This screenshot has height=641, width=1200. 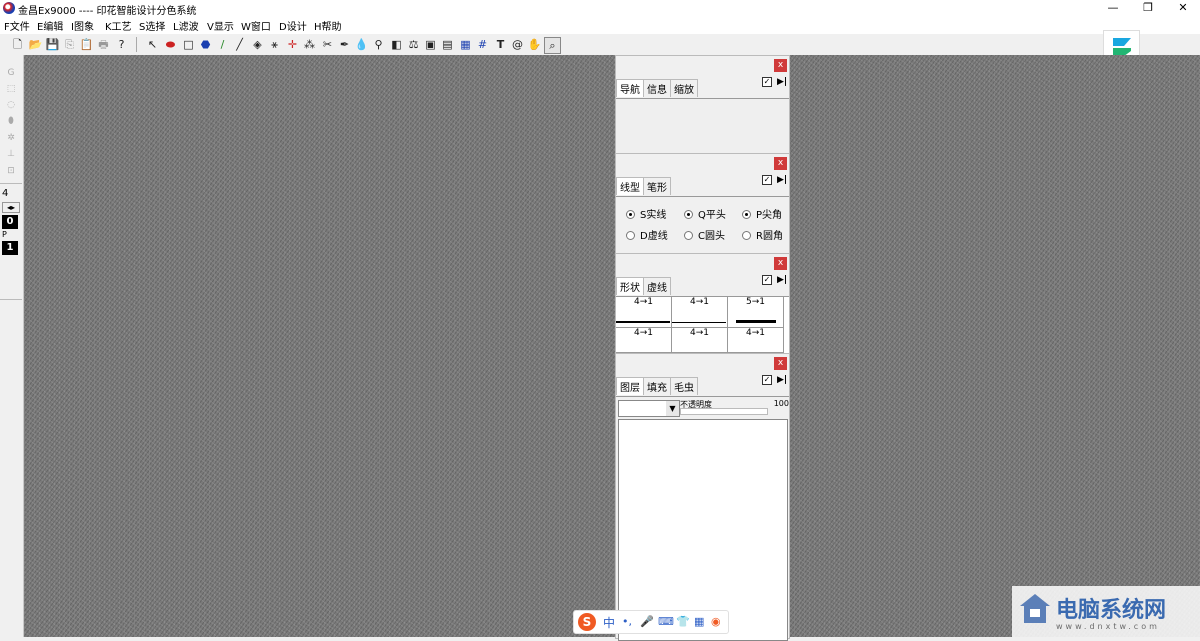 I want to click on spiral-icon: @, so click(x=517, y=44).